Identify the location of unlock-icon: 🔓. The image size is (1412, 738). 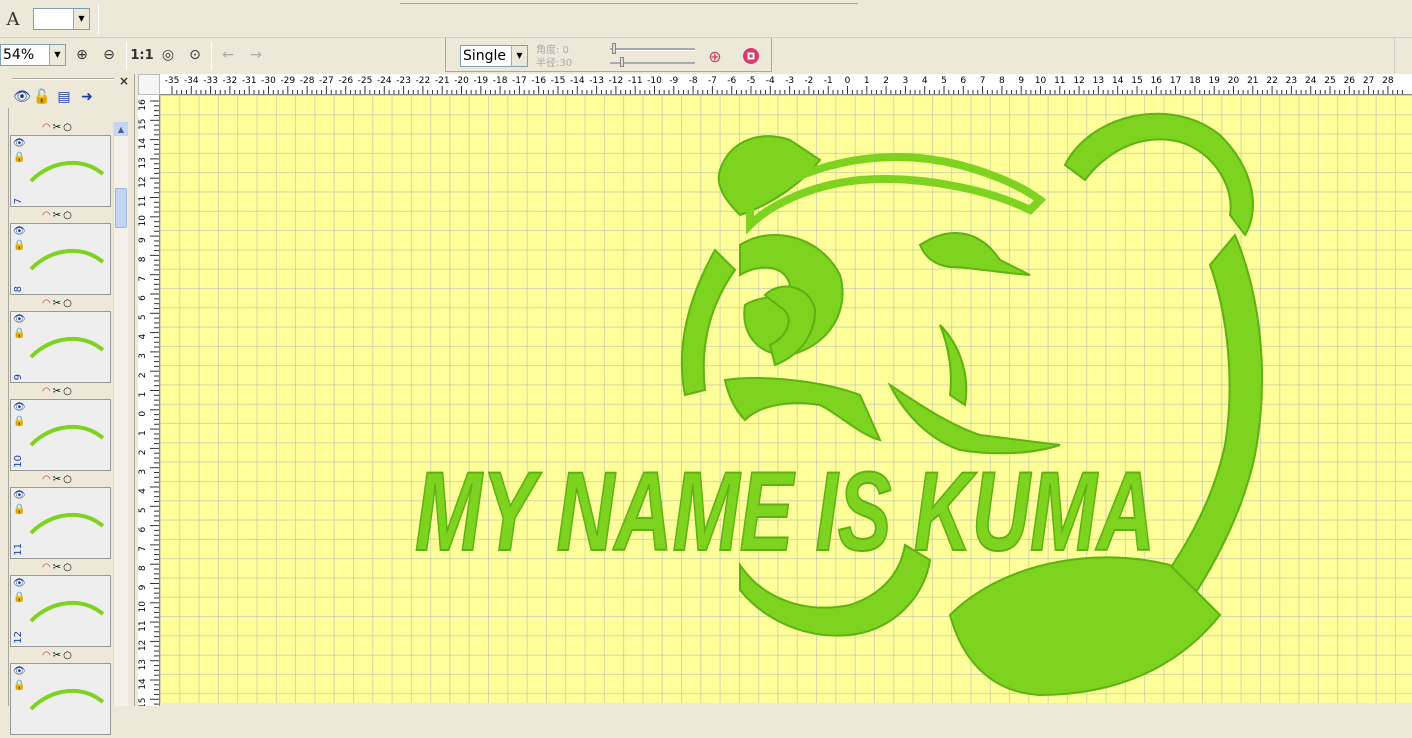
(42, 97).